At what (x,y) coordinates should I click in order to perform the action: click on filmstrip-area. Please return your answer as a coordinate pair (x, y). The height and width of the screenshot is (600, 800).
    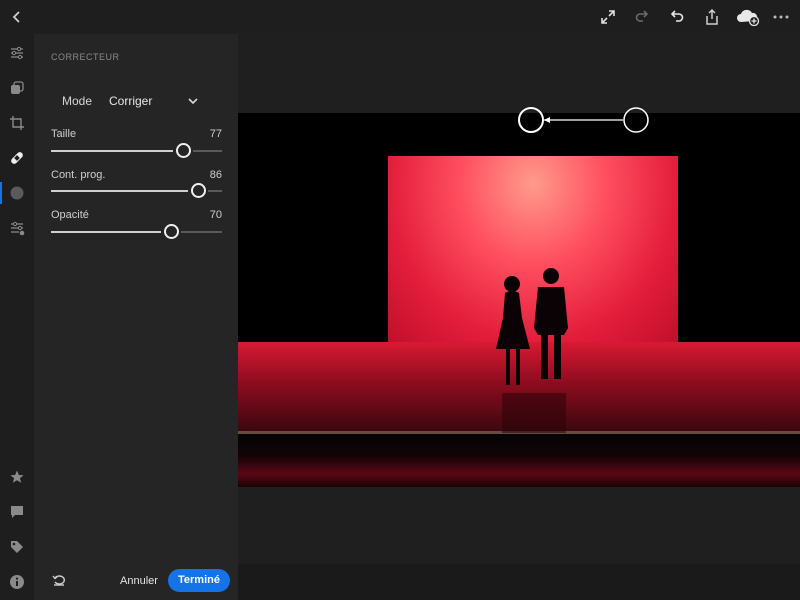
    Looking at the image, I should click on (519, 582).